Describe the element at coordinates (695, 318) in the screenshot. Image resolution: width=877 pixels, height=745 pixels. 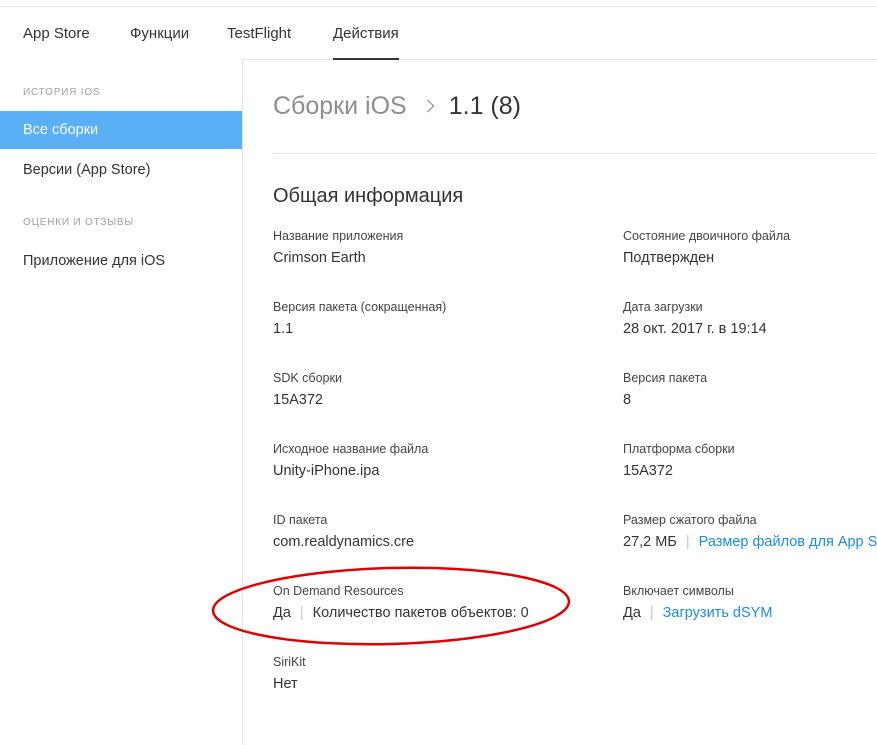
I see `field-upload-date: Дата загрузки 28 окт. 2017 г. в 19:14` at that location.